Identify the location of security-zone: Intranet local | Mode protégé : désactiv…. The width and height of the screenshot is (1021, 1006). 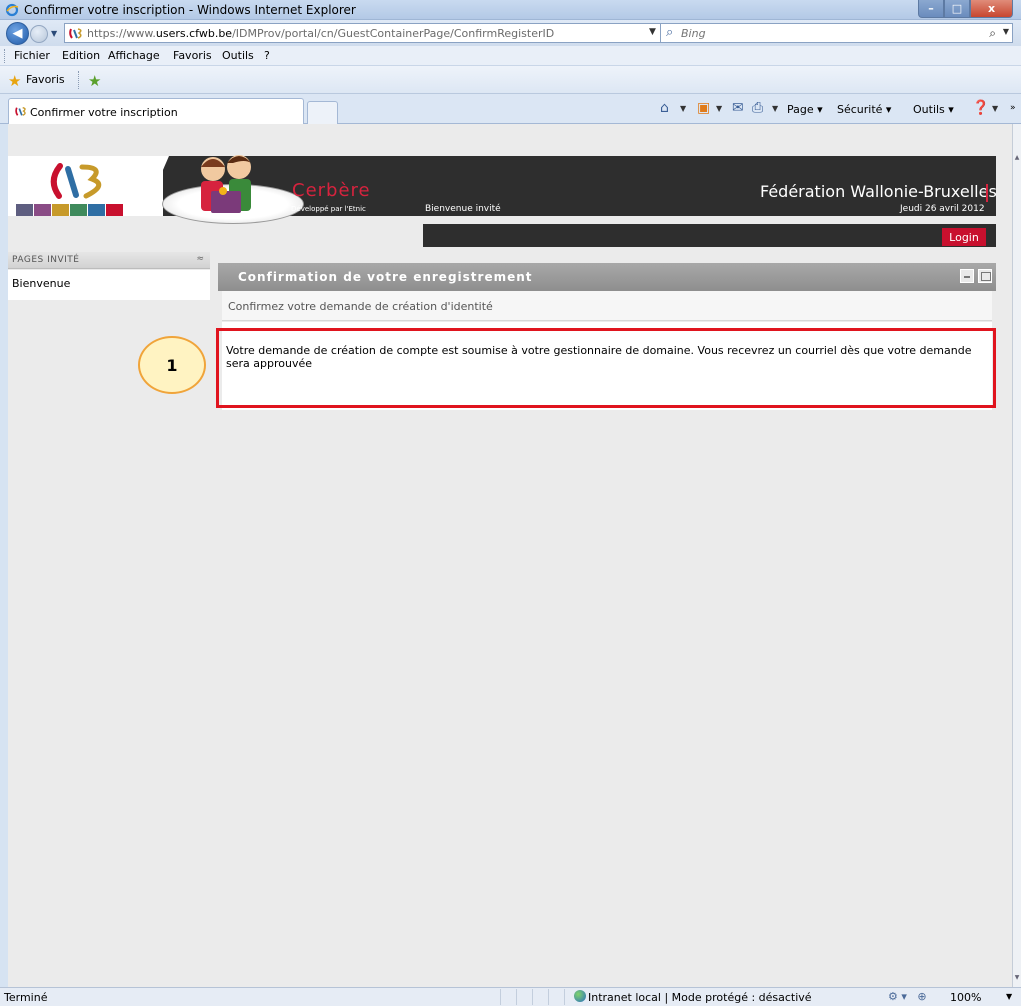
(700, 997).